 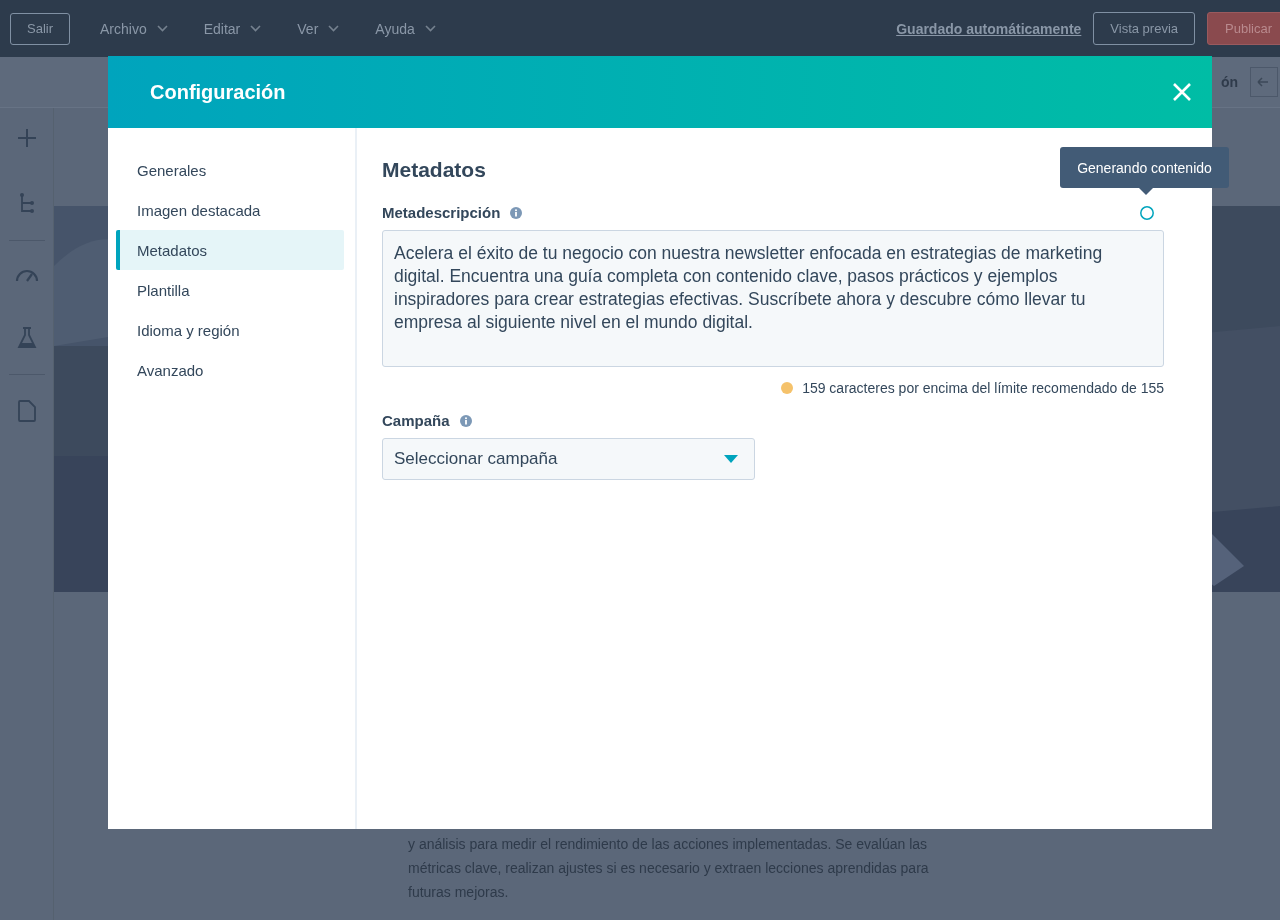 What do you see at coordinates (787, 388) in the screenshot?
I see `warning-dot-icon` at bounding box center [787, 388].